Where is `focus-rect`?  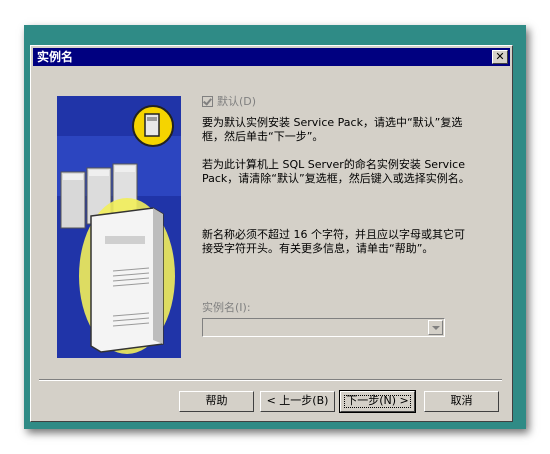
focus-rect is located at coordinates (377, 401).